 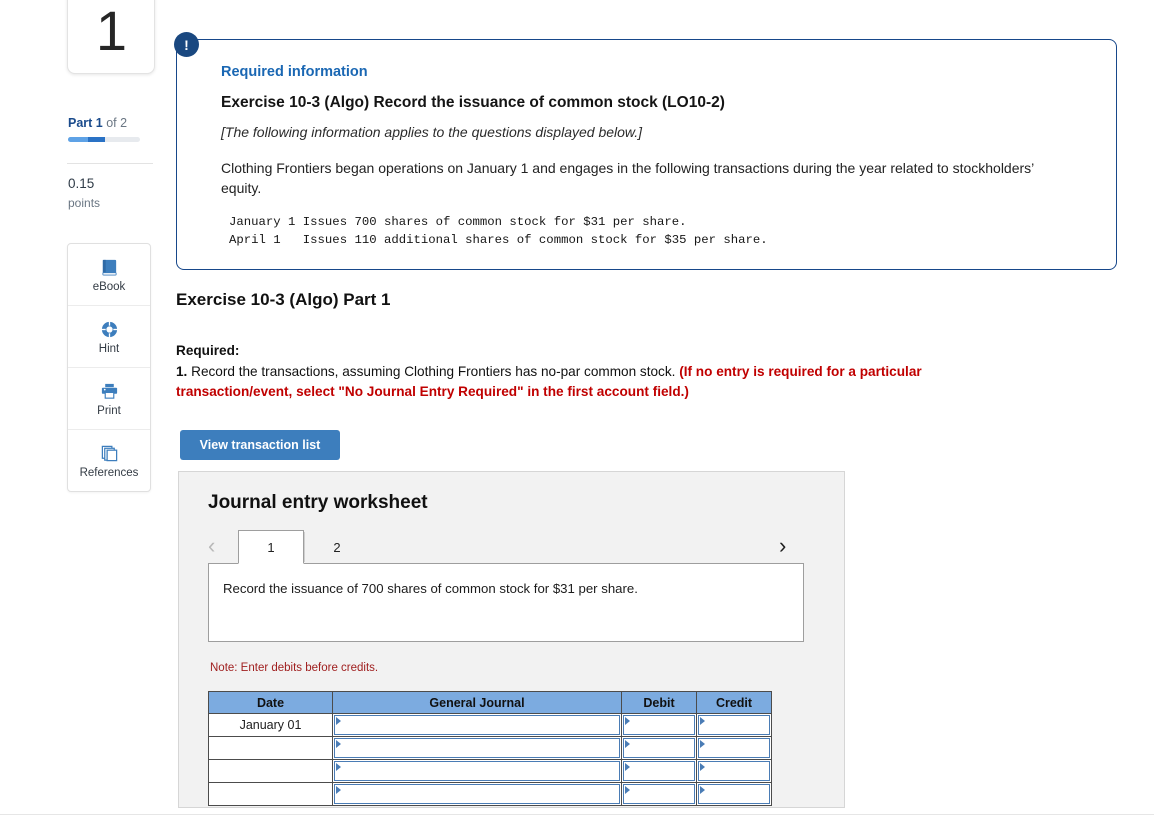 What do you see at coordinates (318, 502) in the screenshot?
I see `worksheet-title: Journal entry worksheet` at bounding box center [318, 502].